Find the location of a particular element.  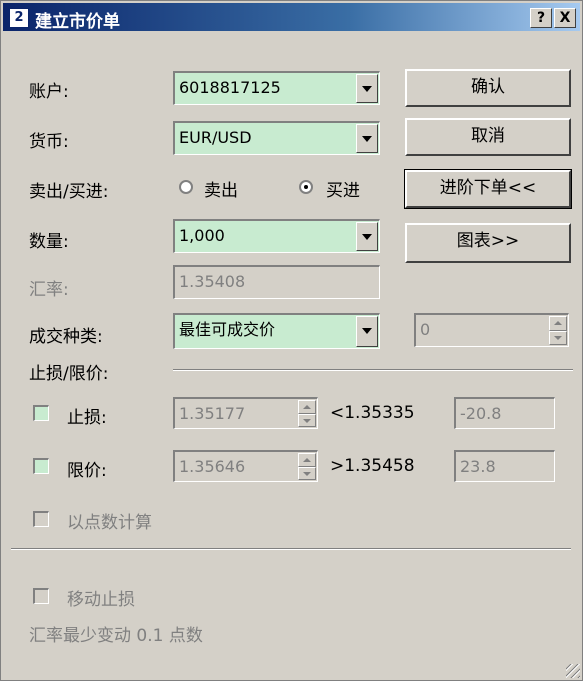

account-select: 6018817125 is located at coordinates (276, 88).